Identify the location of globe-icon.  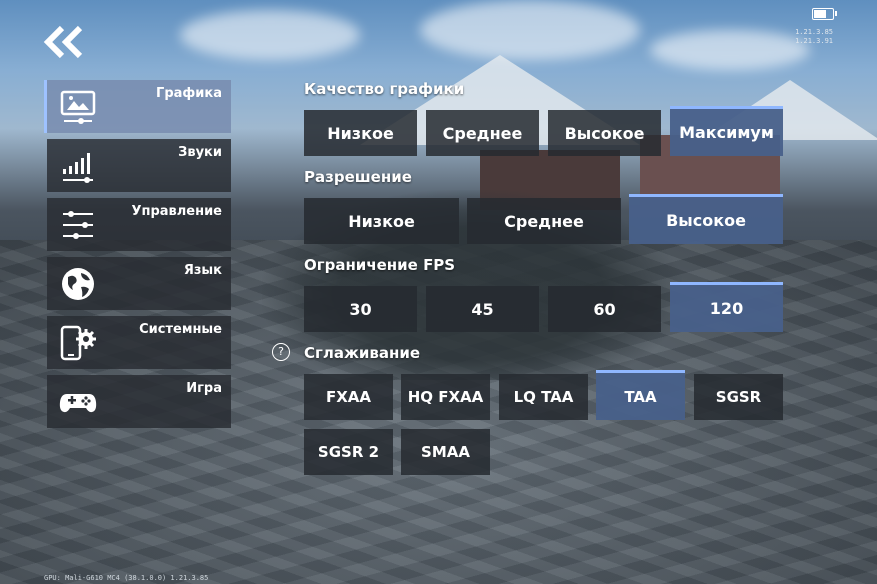
(78, 284).